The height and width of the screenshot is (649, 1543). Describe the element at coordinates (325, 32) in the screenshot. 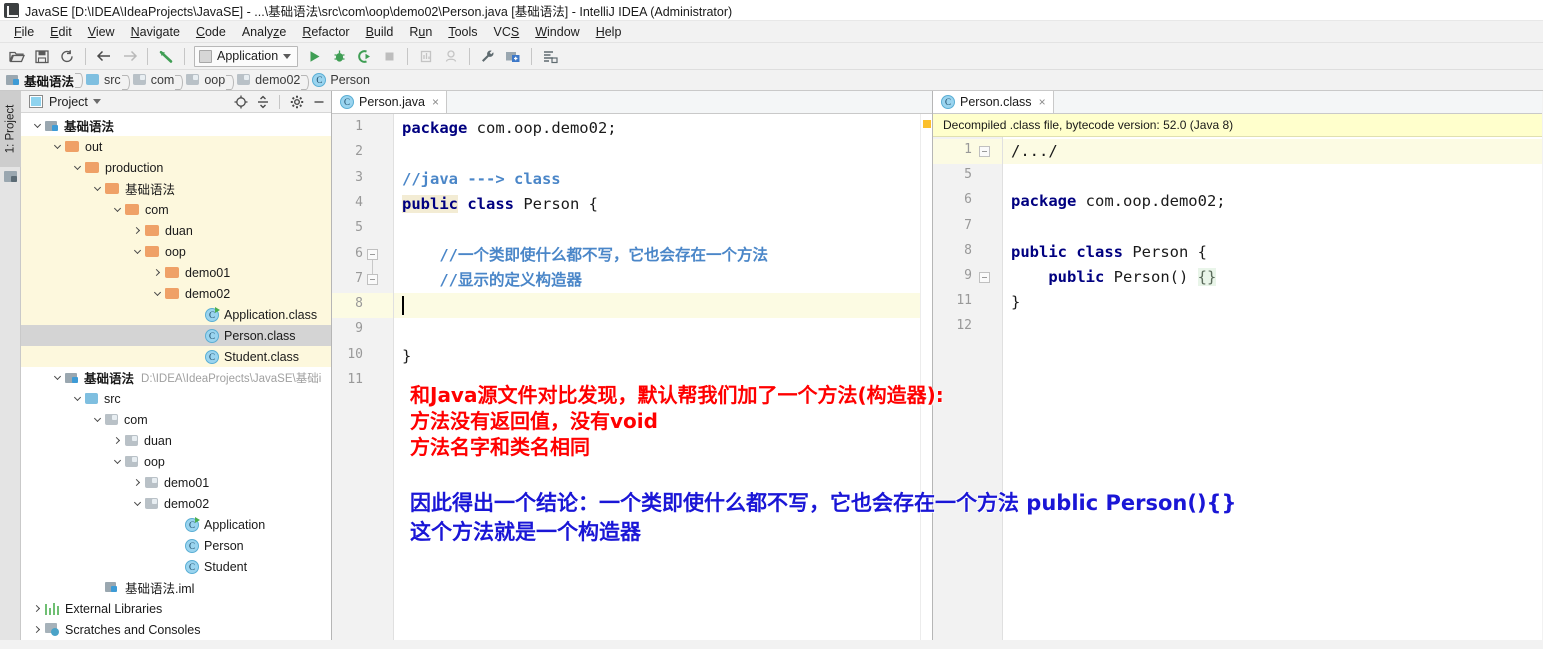

I see `menu-item-refactor: Refactor` at that location.